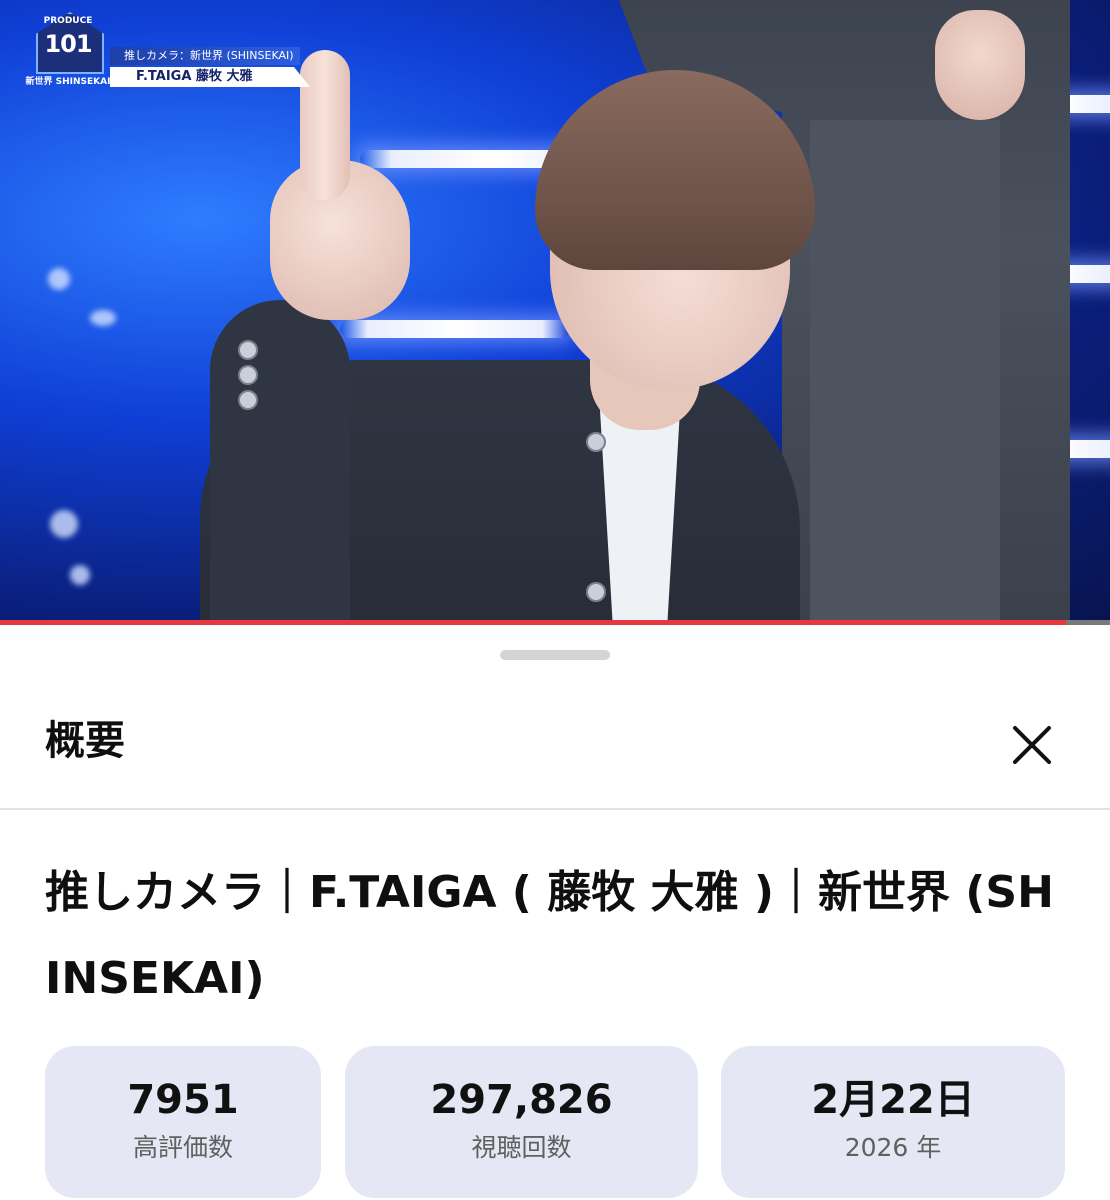 Image resolution: width=1110 pixels, height=1200 pixels. I want to click on background-performer-hand, so click(980, 65).